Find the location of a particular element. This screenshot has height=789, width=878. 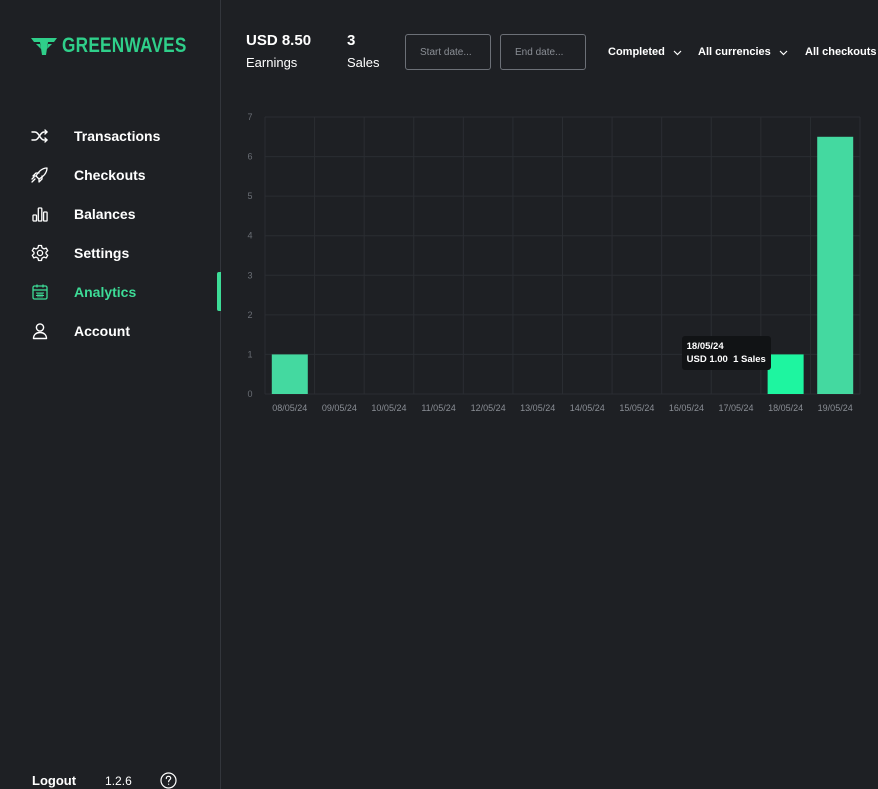

currency-filter-dropdown: All currencies is located at coordinates (743, 52).